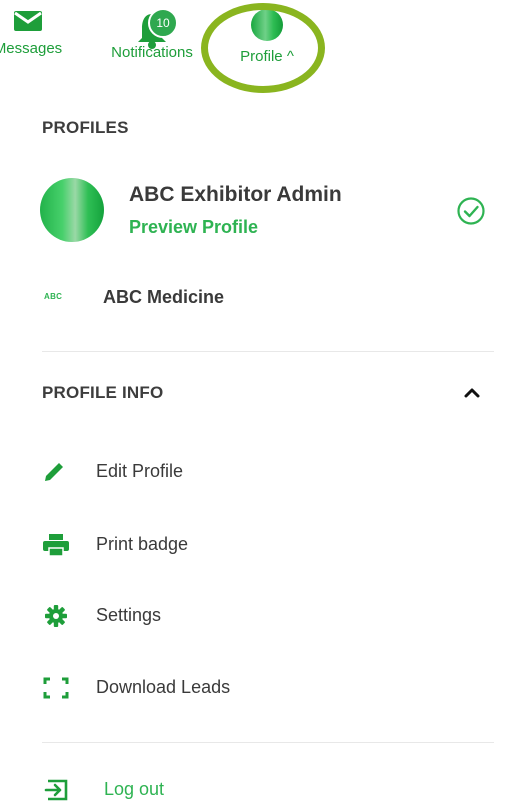 This screenshot has width=518, height=808. What do you see at coordinates (268, 688) in the screenshot?
I see `menu-item-download-leads: Download Leads` at bounding box center [268, 688].